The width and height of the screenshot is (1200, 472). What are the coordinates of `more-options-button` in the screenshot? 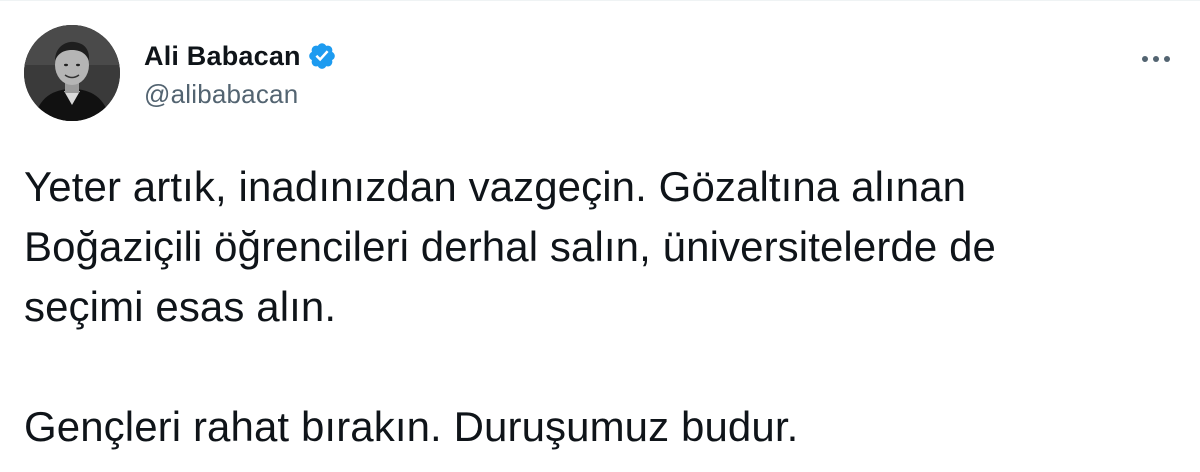 It's located at (1156, 59).